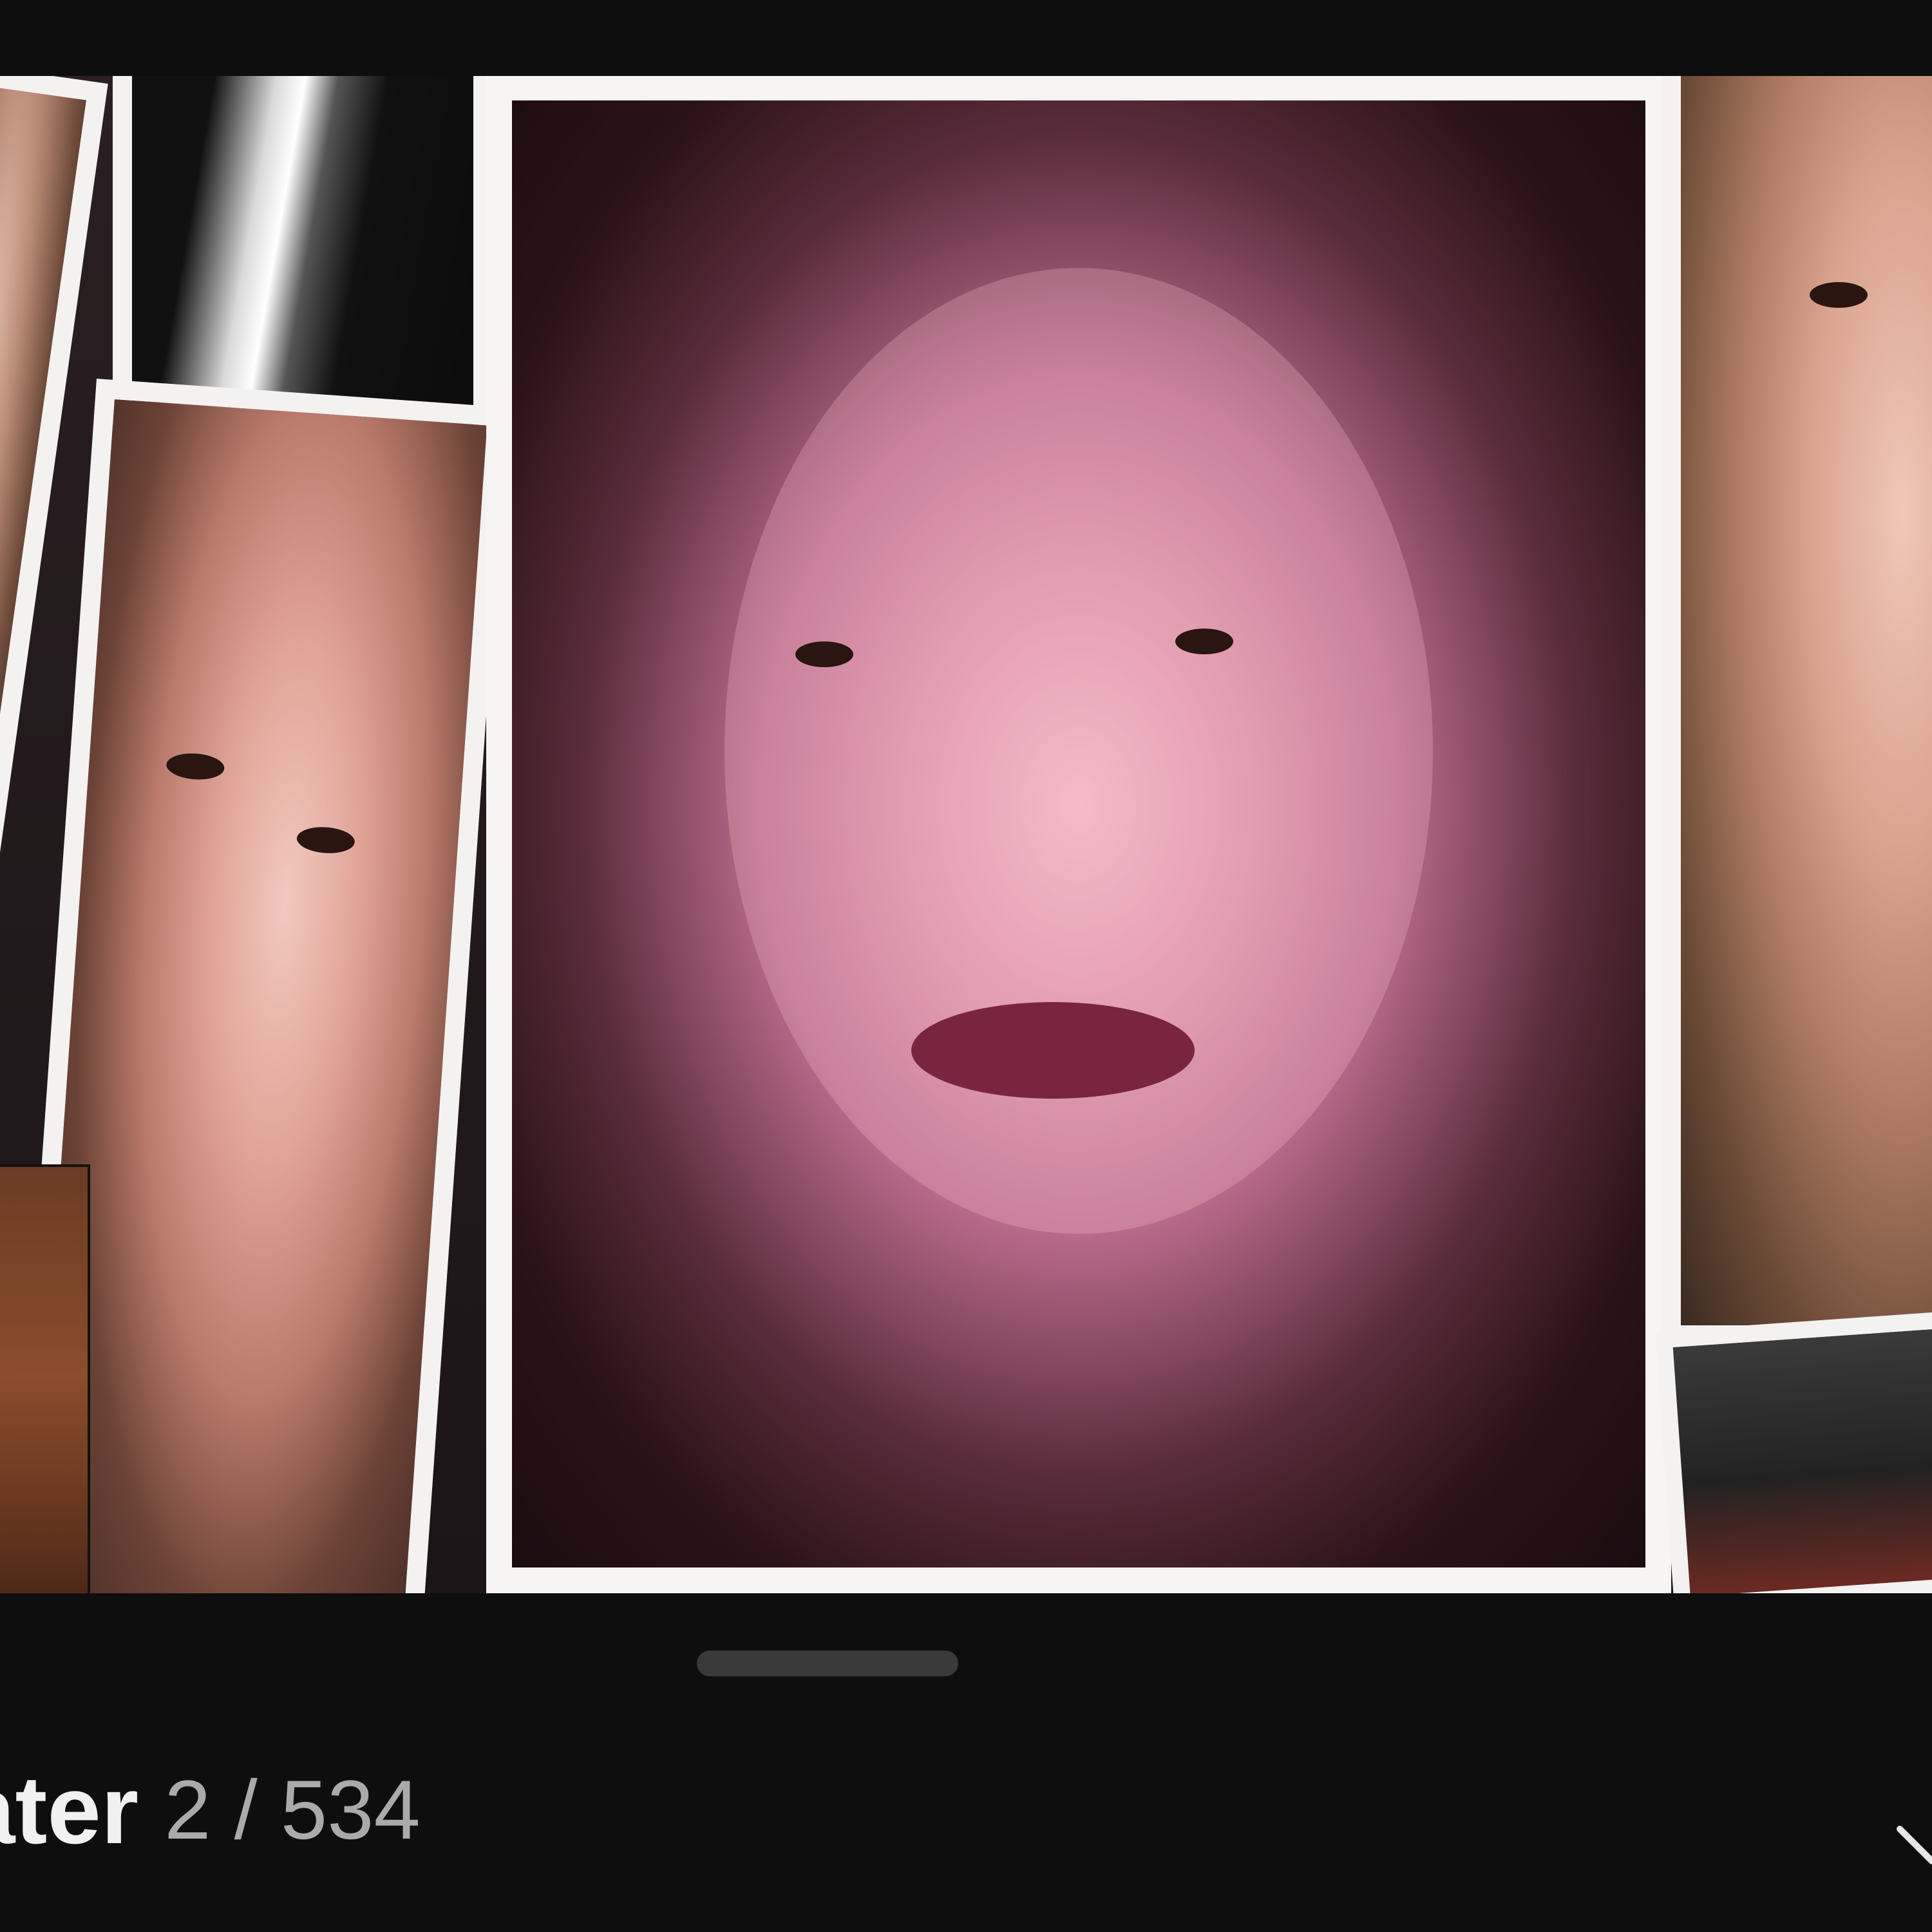 This screenshot has height=1932, width=1932. I want to click on collage-photo-right-woman, so click(1797, 711).